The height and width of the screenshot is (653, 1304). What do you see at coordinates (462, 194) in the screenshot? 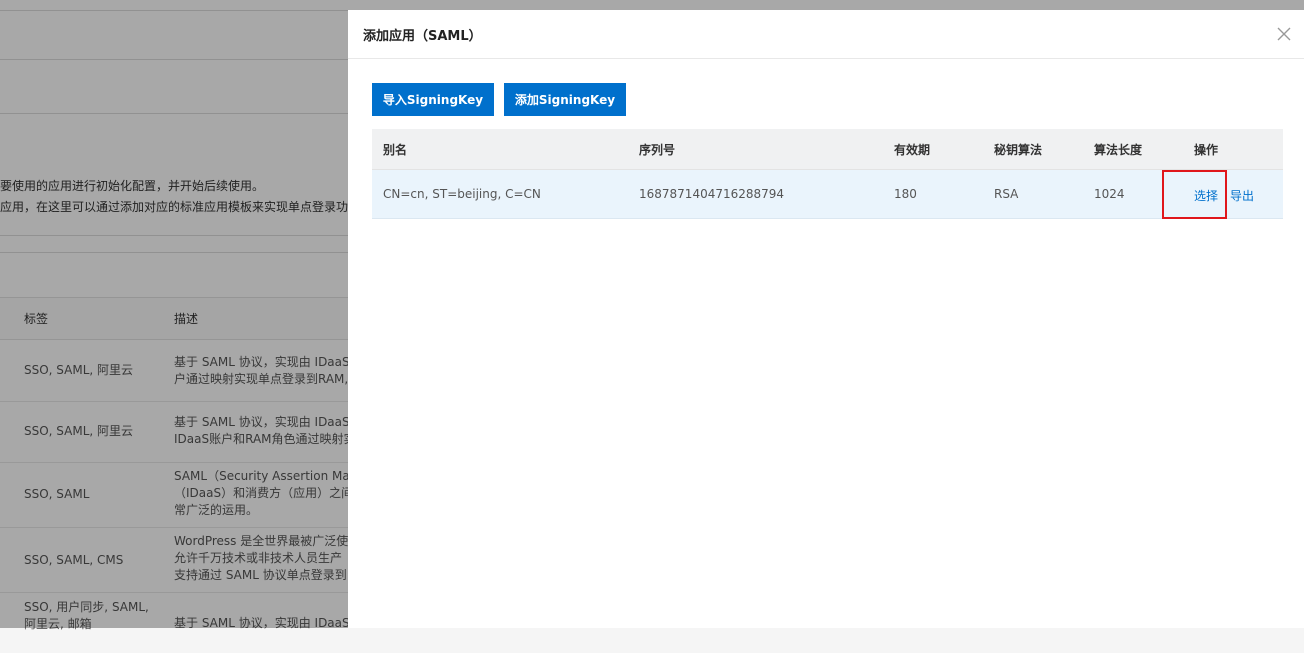
I see `cell-alias: CN=cn, ST=beijing, C=CN` at bounding box center [462, 194].